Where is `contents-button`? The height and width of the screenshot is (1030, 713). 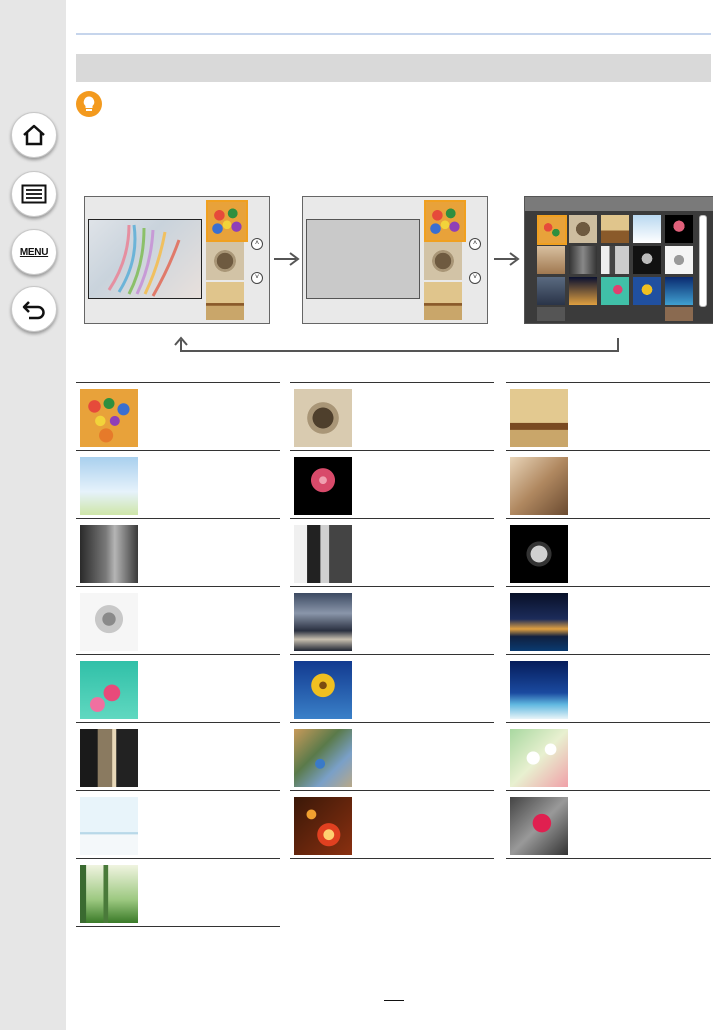
contents-button is located at coordinates (34, 194).